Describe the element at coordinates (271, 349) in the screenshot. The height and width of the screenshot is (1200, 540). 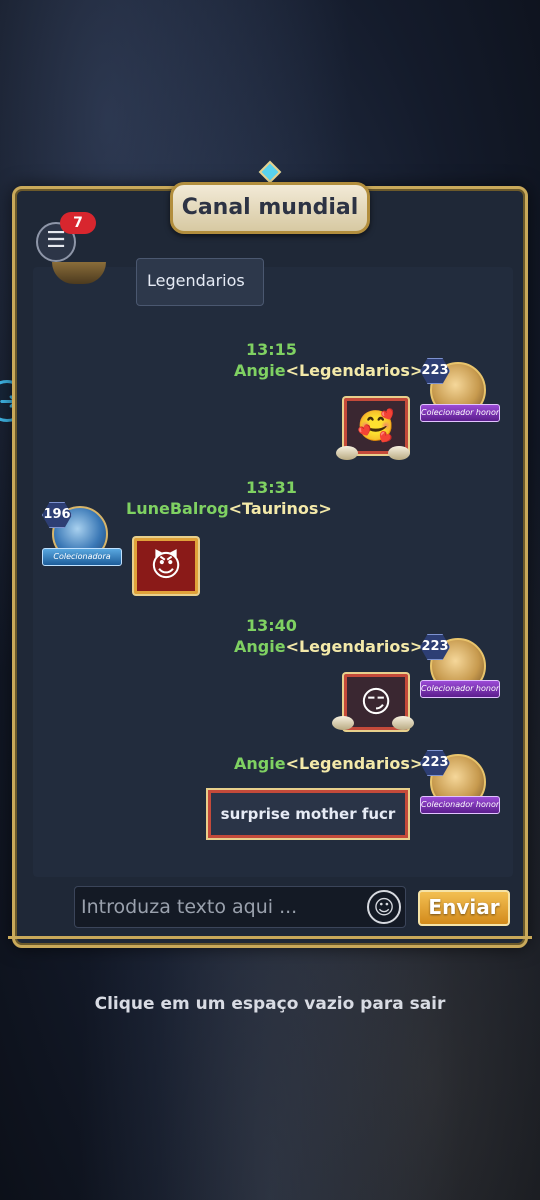
I see `message-time: 13:15` at that location.